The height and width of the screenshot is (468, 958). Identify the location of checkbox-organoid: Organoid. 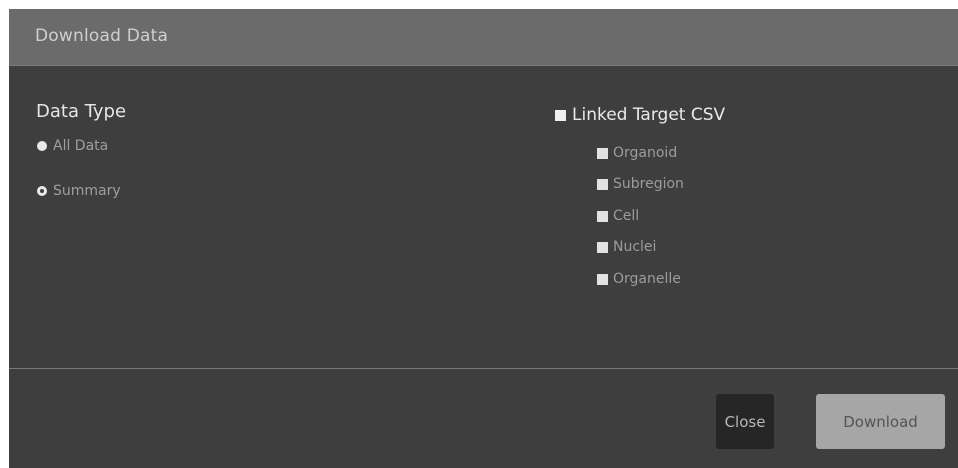
(637, 153).